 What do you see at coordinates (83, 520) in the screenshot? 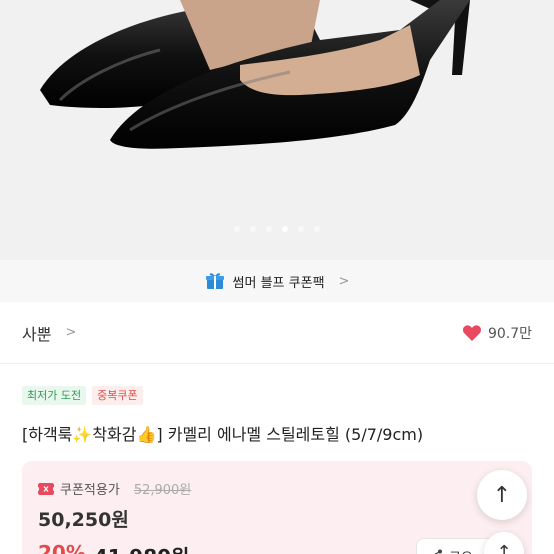
I see `coupon-price: 50,250원` at bounding box center [83, 520].